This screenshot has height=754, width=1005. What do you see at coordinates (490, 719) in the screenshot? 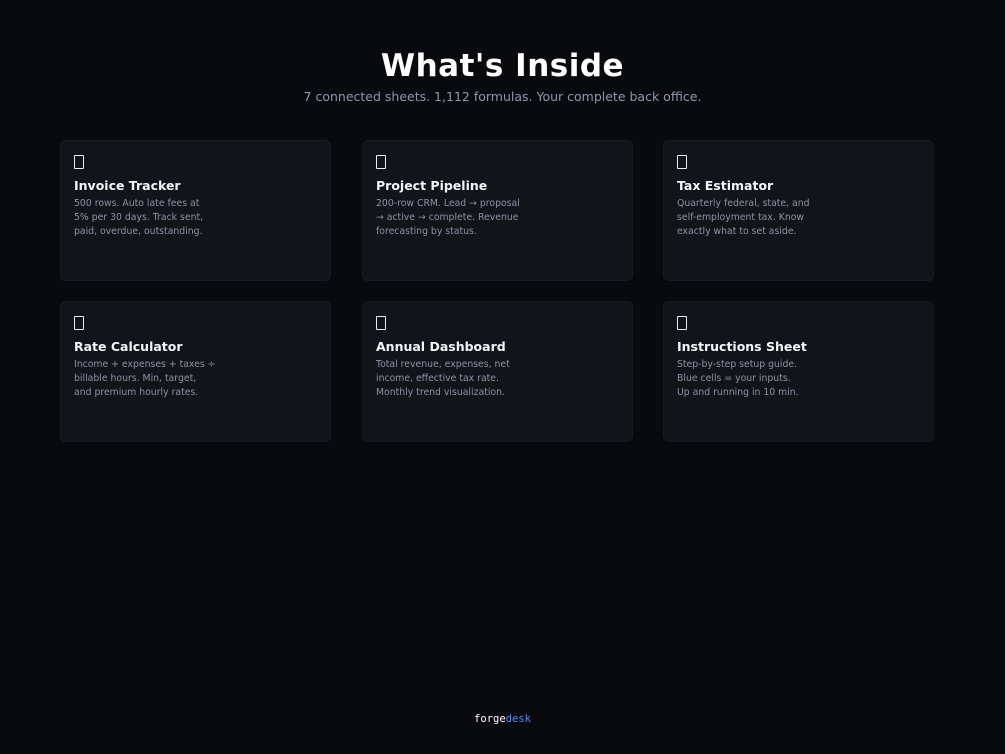
I see `brand-name-part1: forge` at bounding box center [490, 719].